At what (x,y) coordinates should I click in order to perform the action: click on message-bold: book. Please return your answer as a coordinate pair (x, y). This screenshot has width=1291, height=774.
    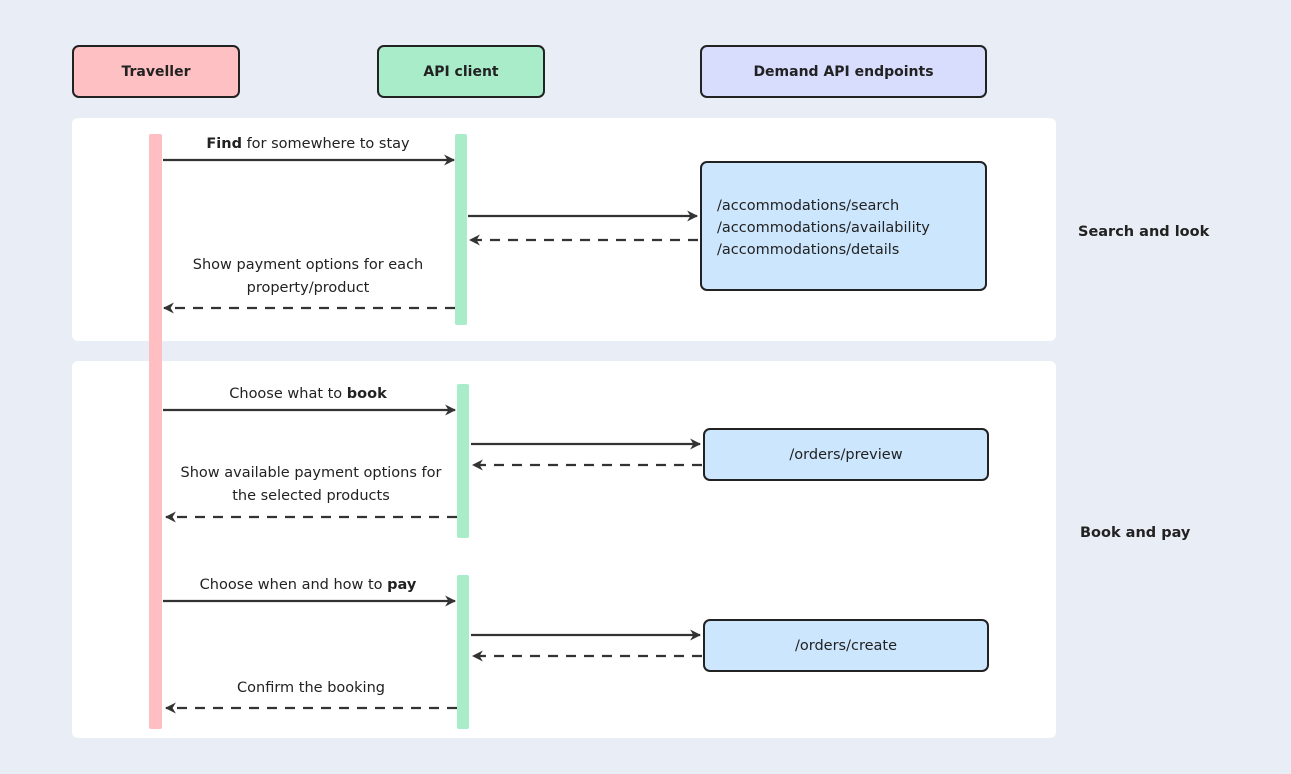
    Looking at the image, I should click on (366, 394).